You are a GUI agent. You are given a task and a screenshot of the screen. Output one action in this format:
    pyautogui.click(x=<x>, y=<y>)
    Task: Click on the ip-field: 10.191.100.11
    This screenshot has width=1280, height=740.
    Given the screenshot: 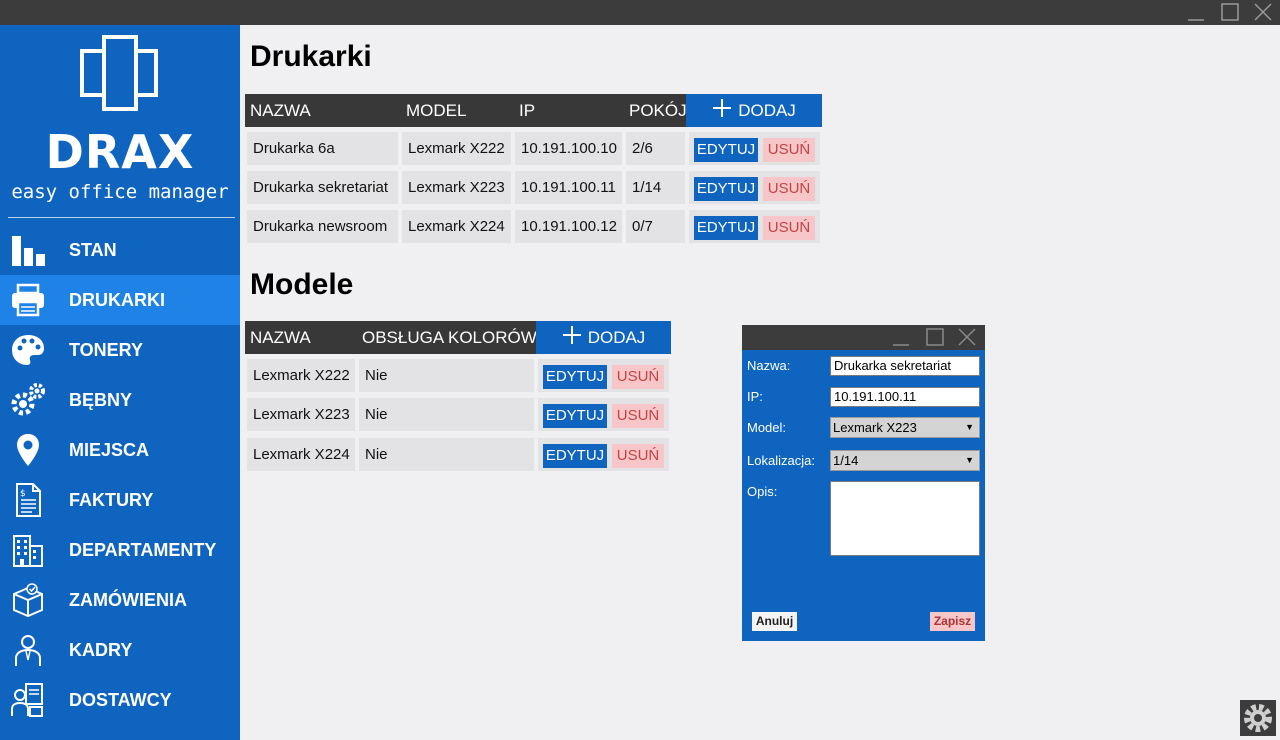 What is the action you would take?
    pyautogui.click(x=905, y=397)
    